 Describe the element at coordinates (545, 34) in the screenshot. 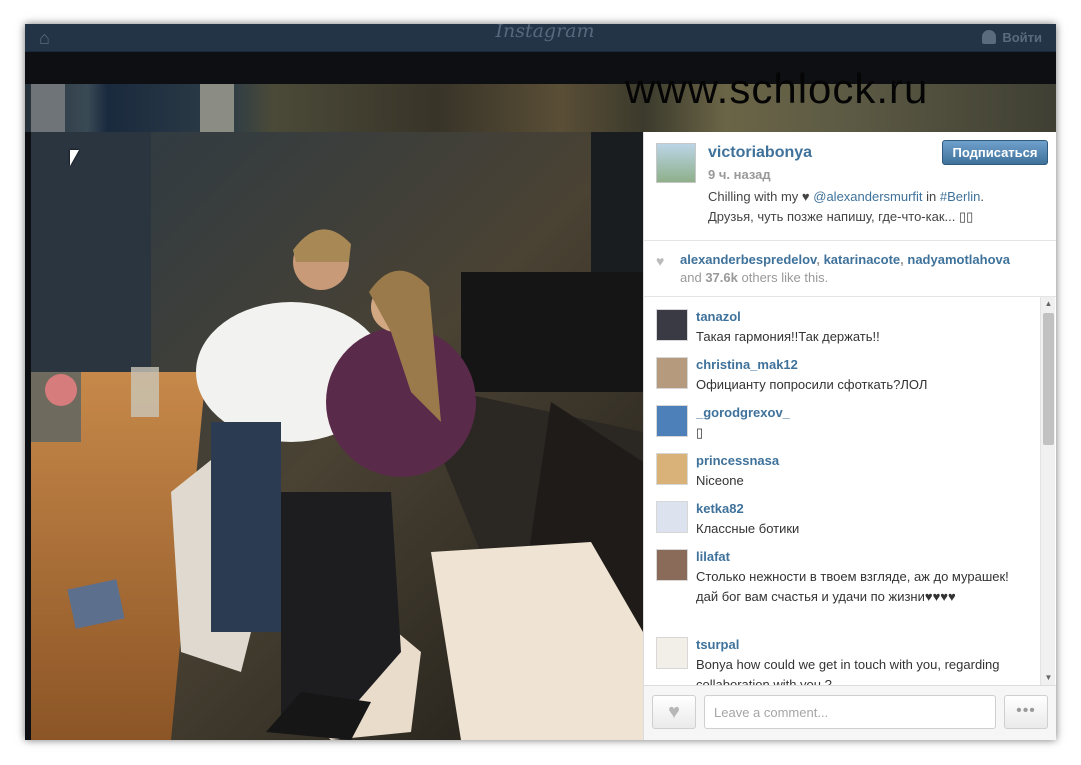

I see `instagram-logo: Instagram` at that location.